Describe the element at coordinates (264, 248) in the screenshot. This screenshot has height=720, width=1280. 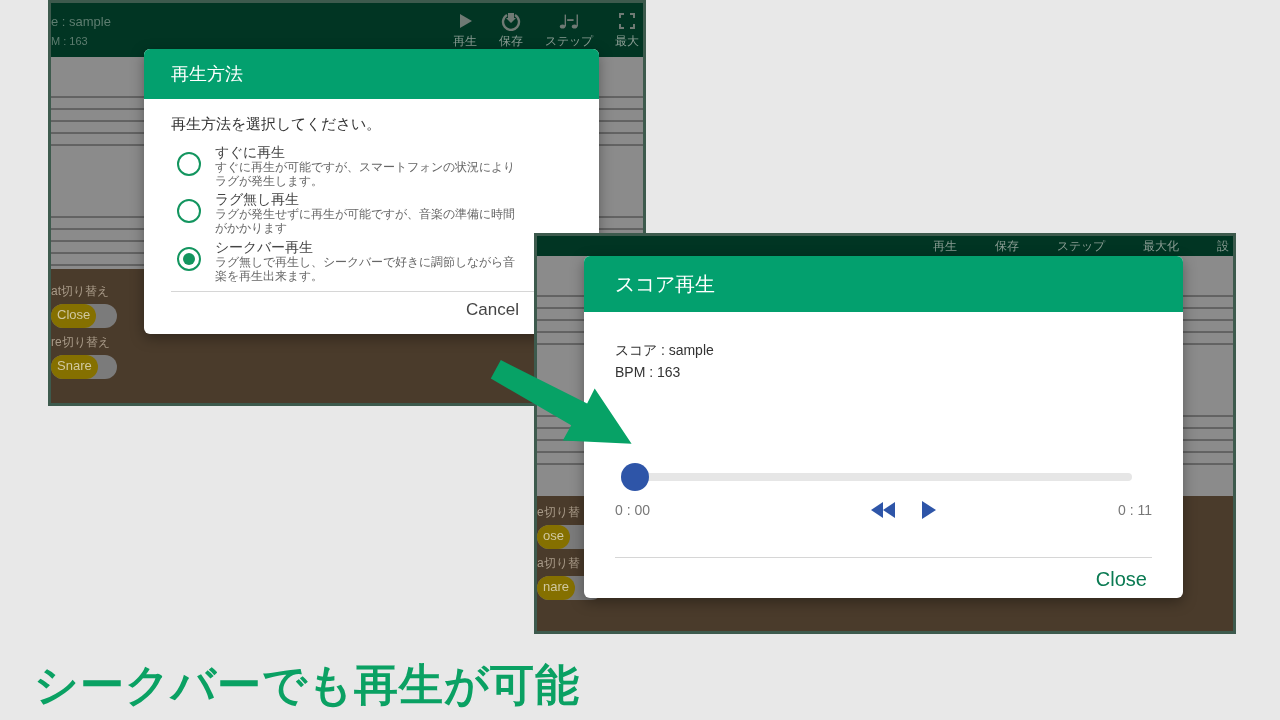
I see `option-label: シークバー再生` at that location.